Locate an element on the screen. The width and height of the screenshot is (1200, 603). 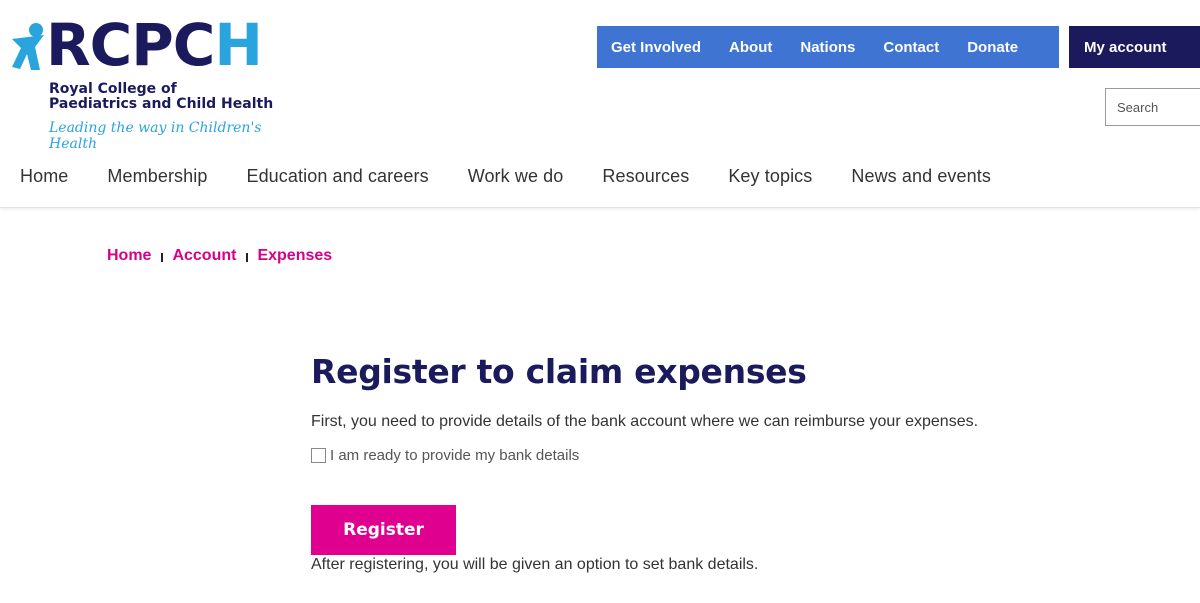
bank-details-checkbox-label: I am ready to provide my bank details is located at coordinates (454, 455).